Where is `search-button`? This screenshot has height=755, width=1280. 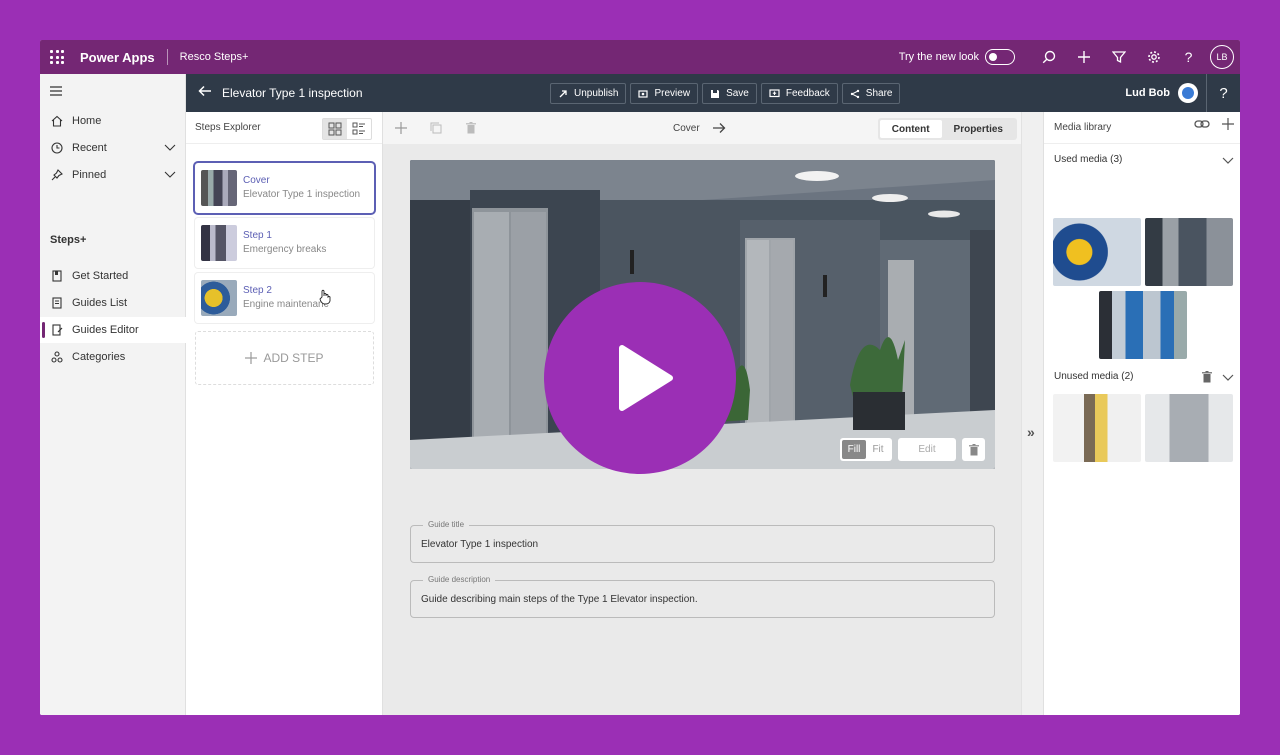
search-button is located at coordinates (1048, 57).